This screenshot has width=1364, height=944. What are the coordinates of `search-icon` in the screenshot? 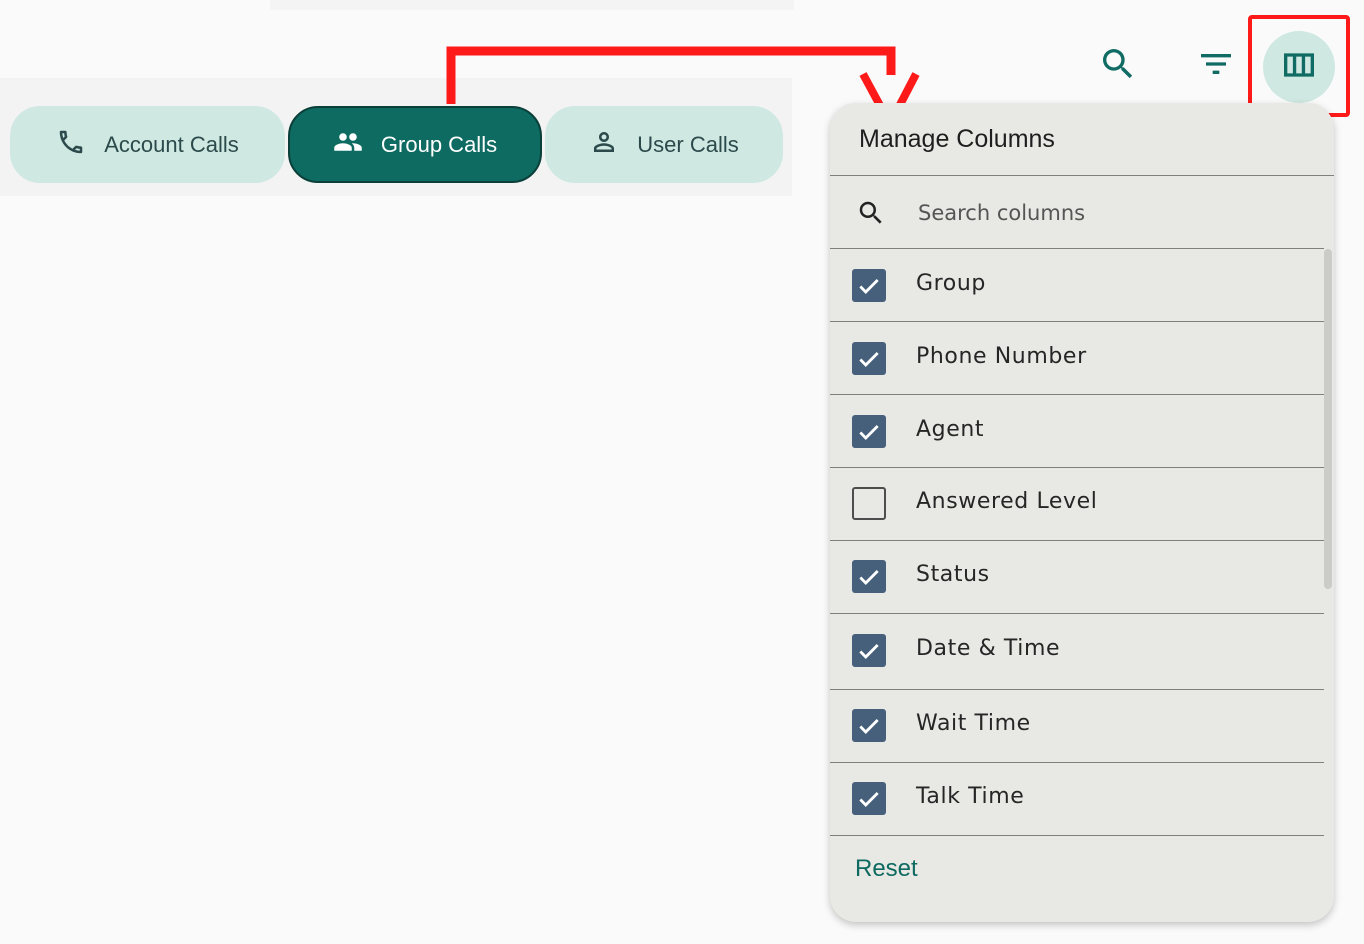 It's located at (871, 213).